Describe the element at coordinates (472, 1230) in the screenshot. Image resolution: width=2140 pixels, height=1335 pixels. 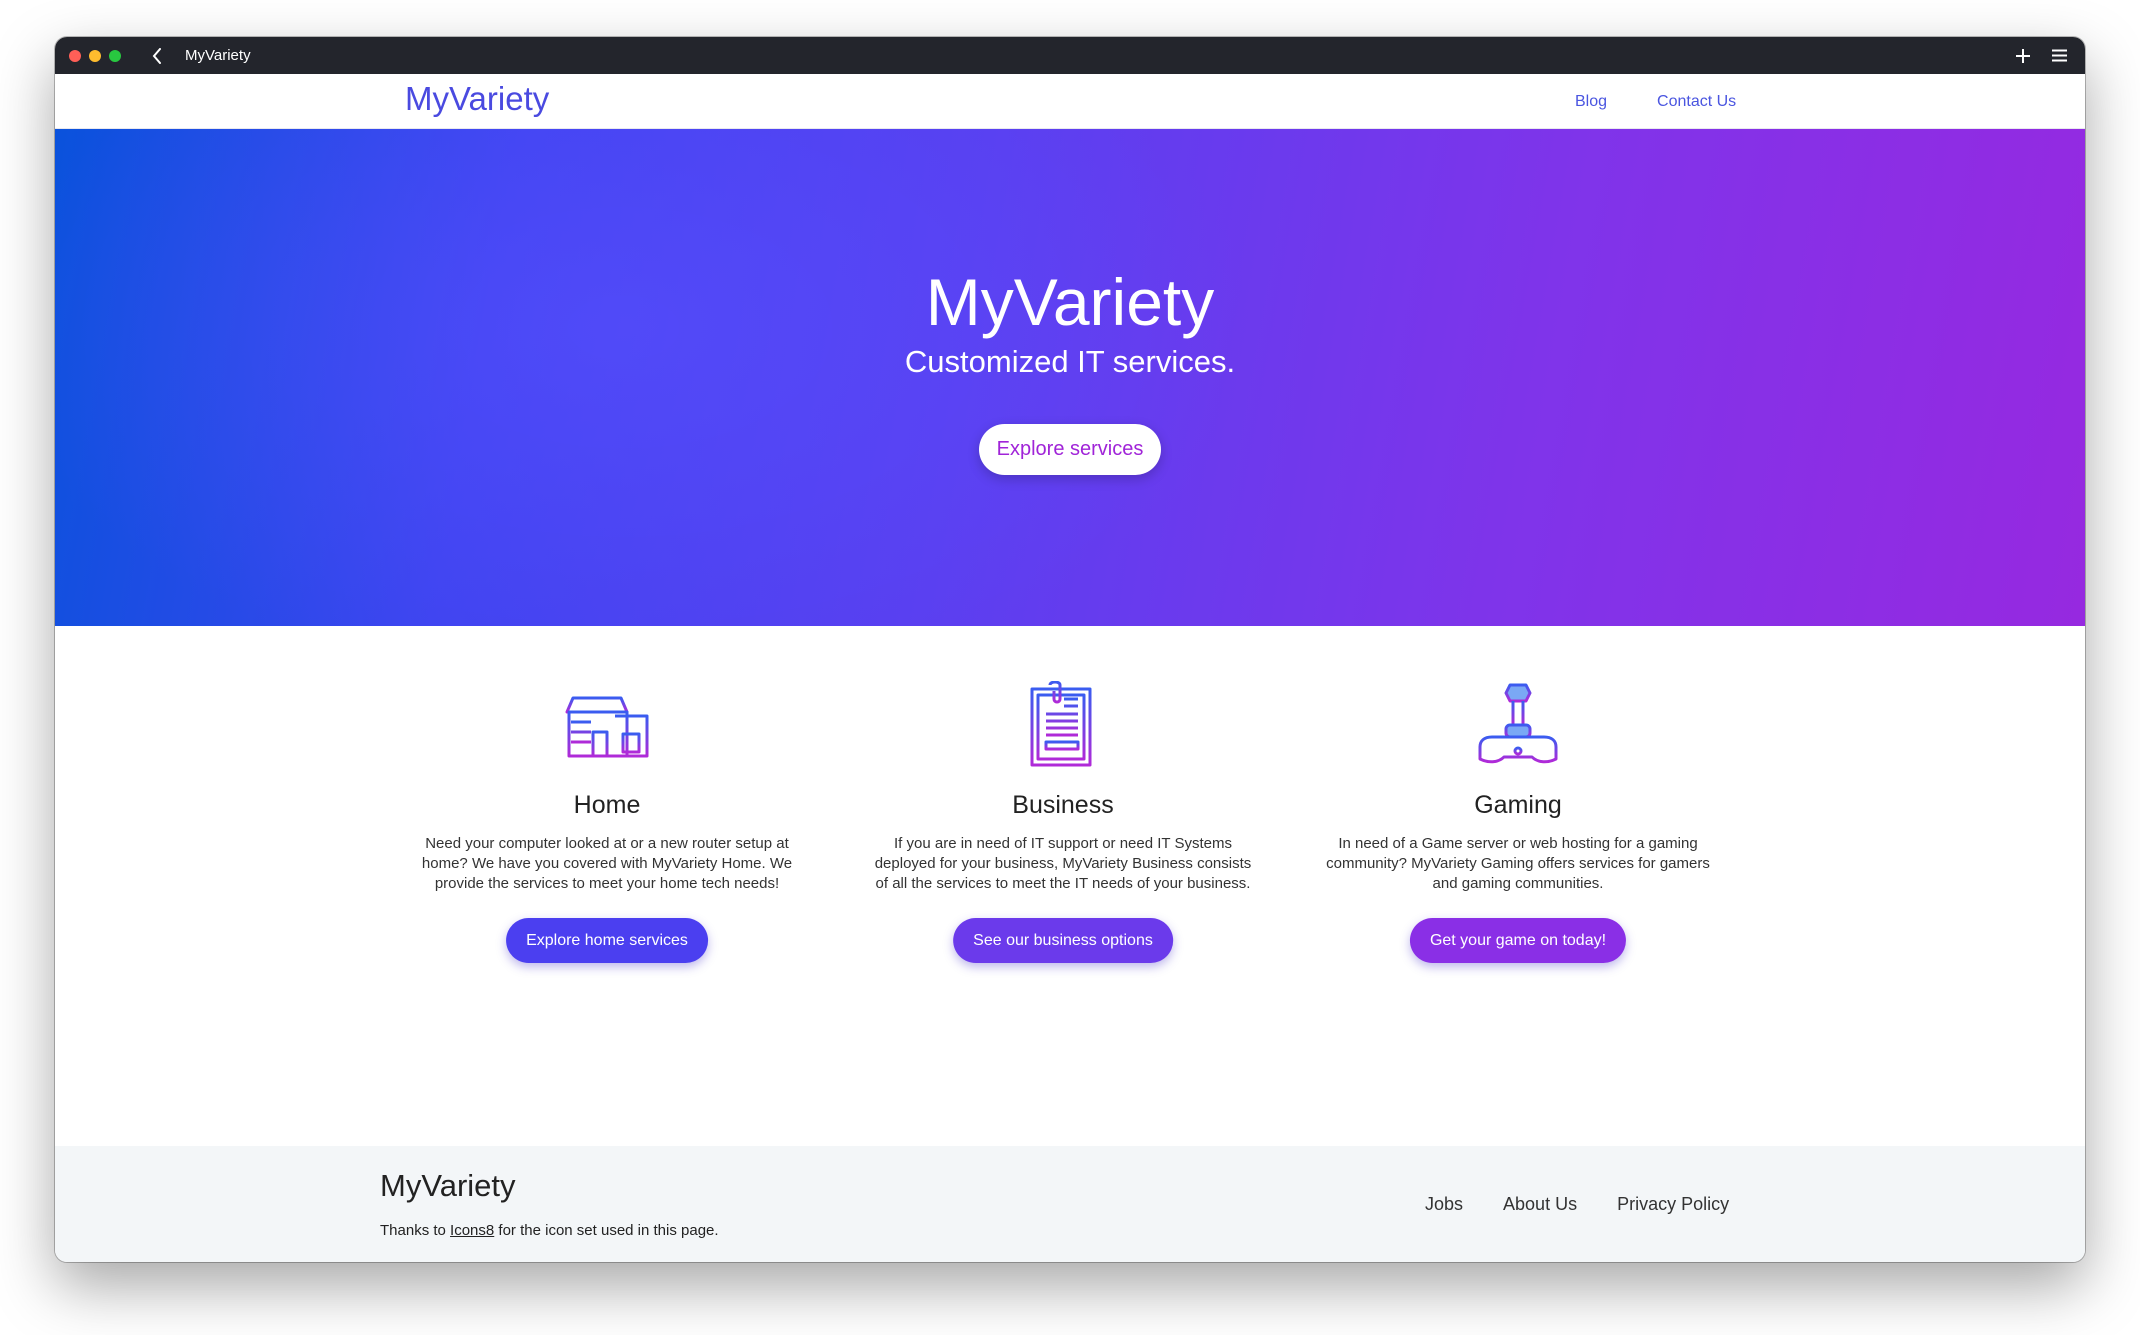
I see `icons8-link: Icons8` at that location.